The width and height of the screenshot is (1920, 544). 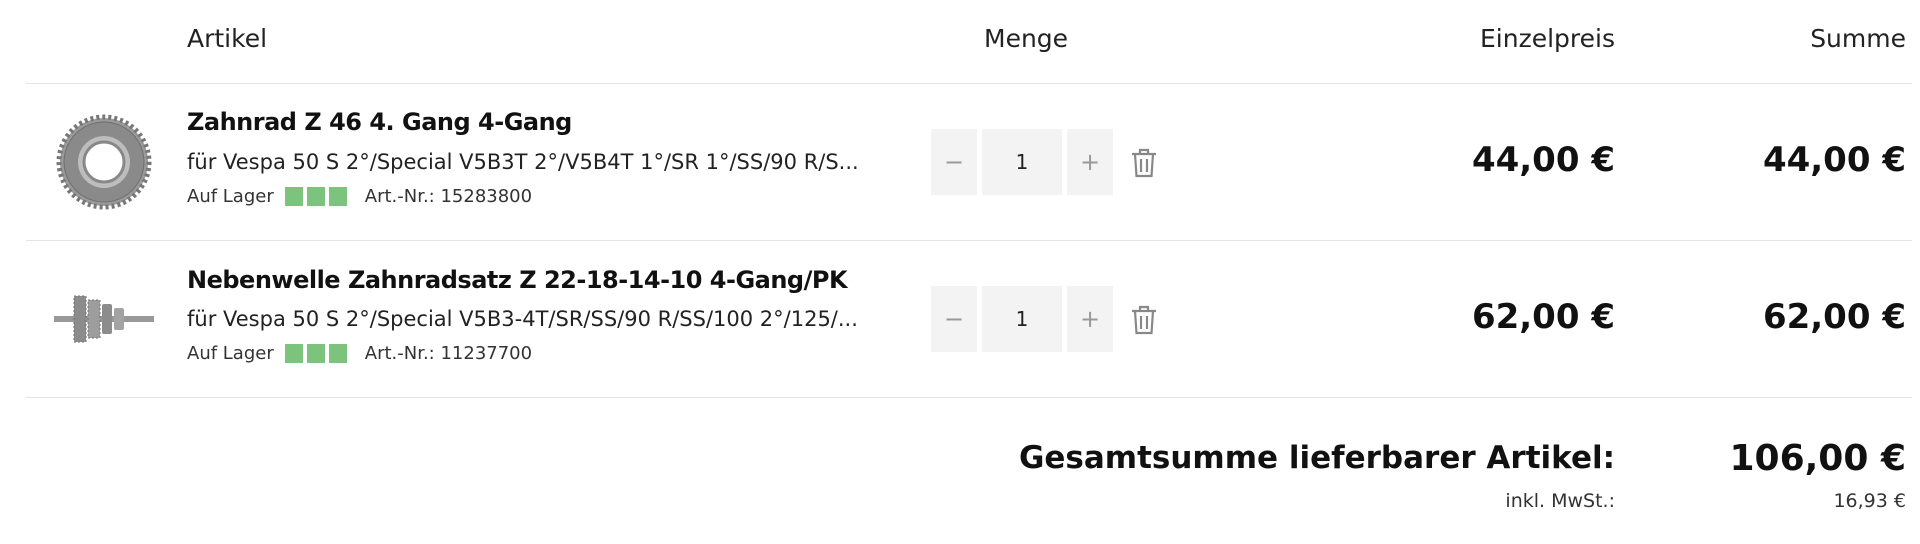 What do you see at coordinates (1560, 501) in the screenshot?
I see `vat-label: inkl. MwSt.:` at bounding box center [1560, 501].